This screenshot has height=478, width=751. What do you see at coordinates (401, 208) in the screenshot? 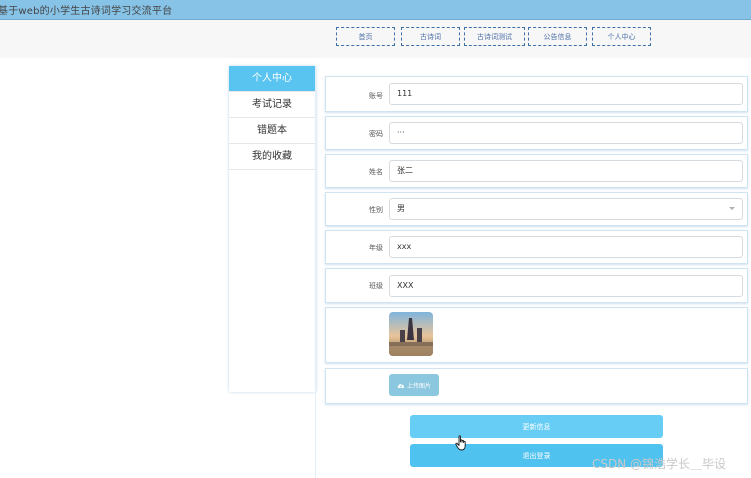
I see `gender-select-value: 男` at bounding box center [401, 208].